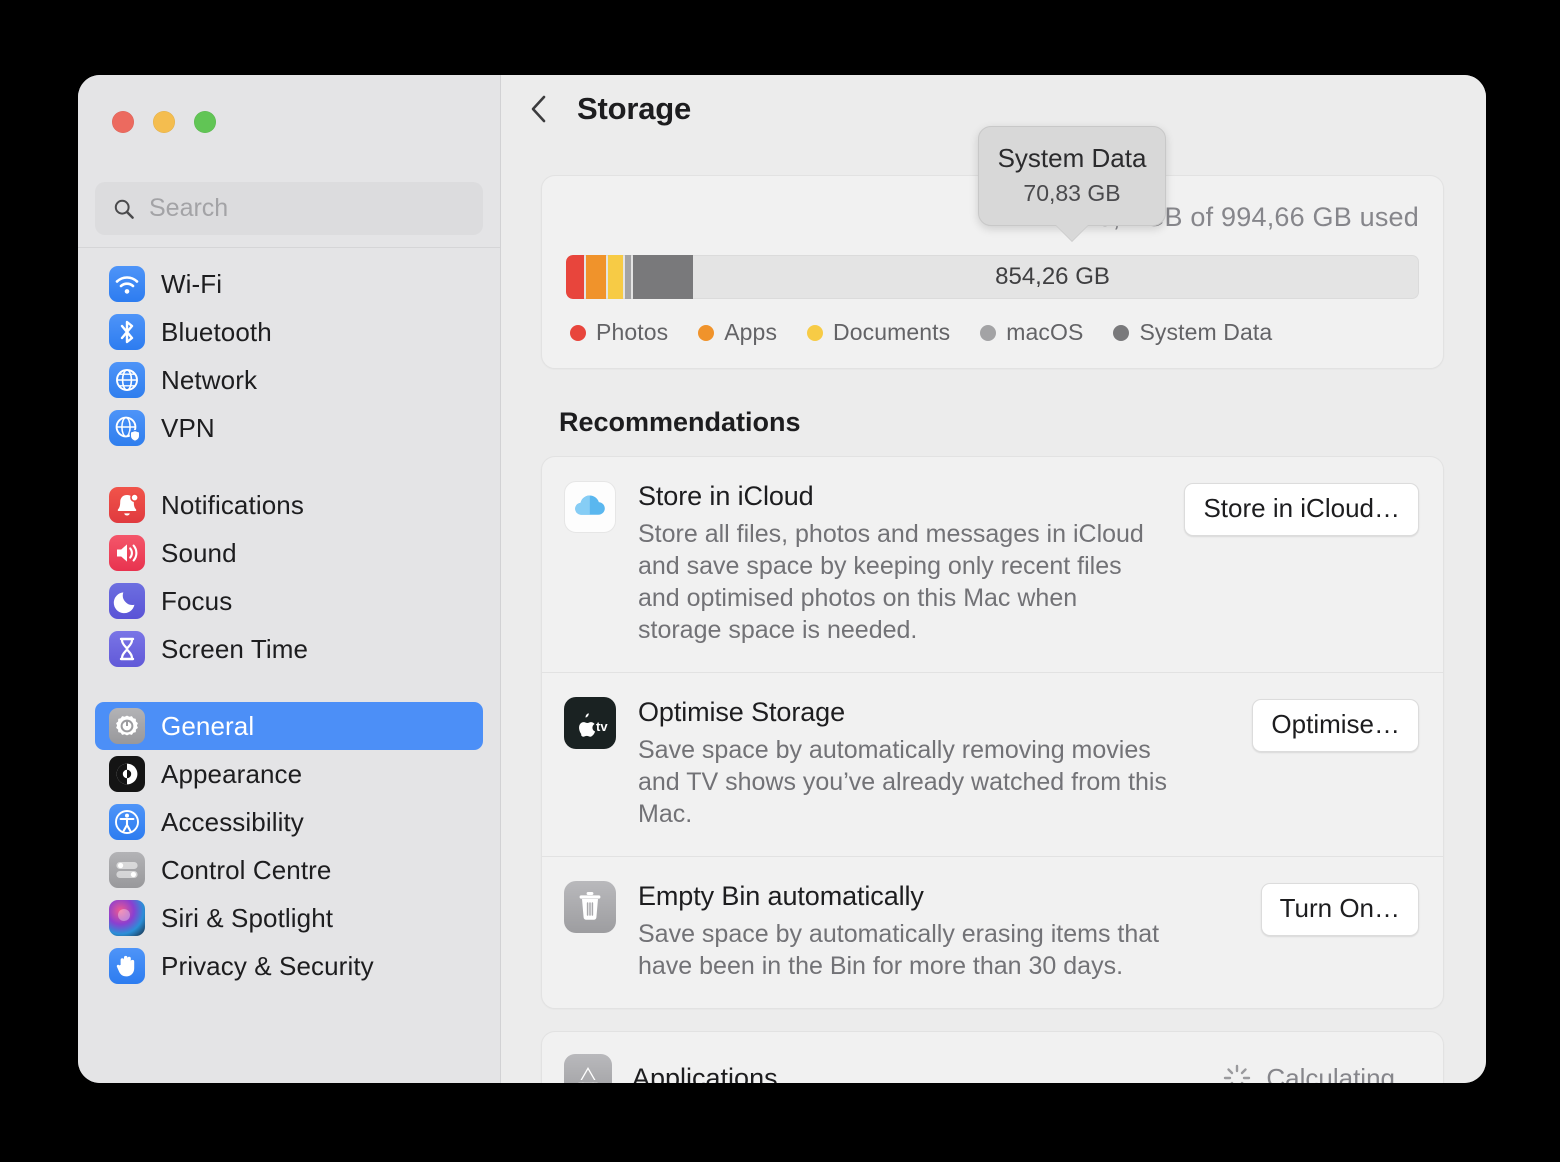 The width and height of the screenshot is (1560, 1162). I want to click on sidebar-item-focus: Focus, so click(289, 601).